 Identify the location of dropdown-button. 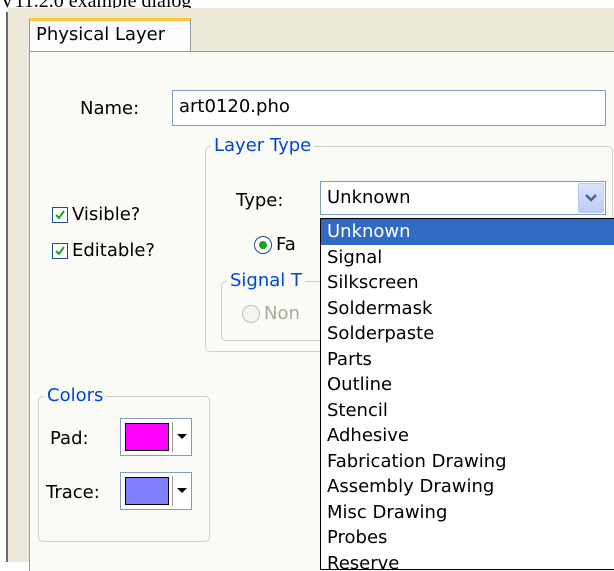
(591, 198).